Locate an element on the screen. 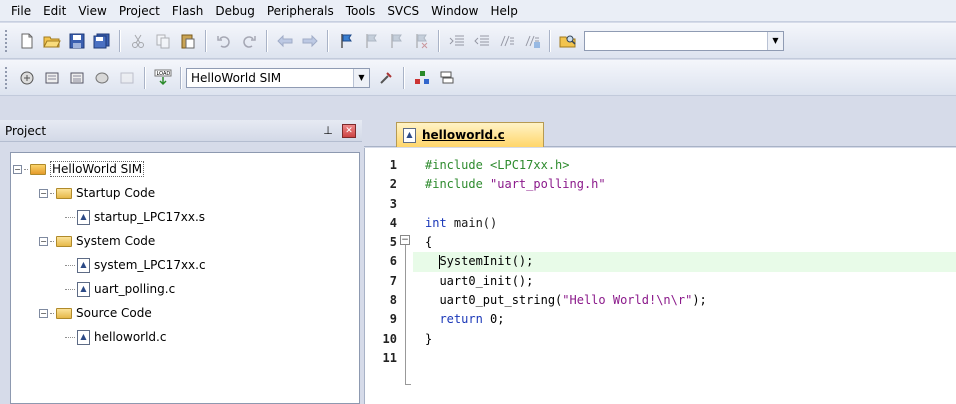 This screenshot has width=956, height=404. find-combo: ▼ is located at coordinates (684, 40).